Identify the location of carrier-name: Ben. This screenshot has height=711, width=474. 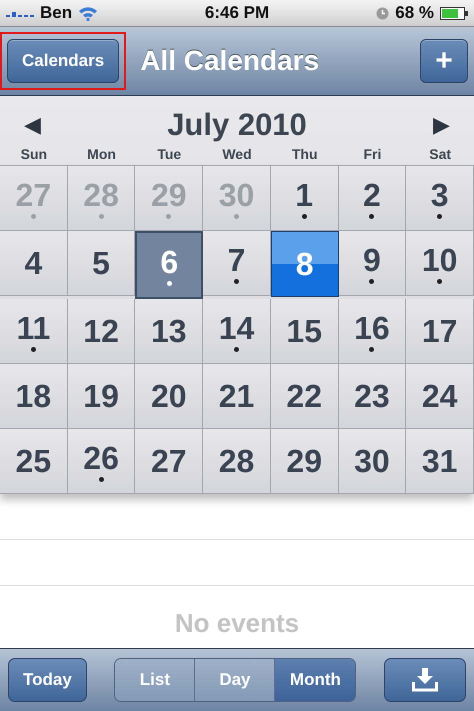
(56, 13).